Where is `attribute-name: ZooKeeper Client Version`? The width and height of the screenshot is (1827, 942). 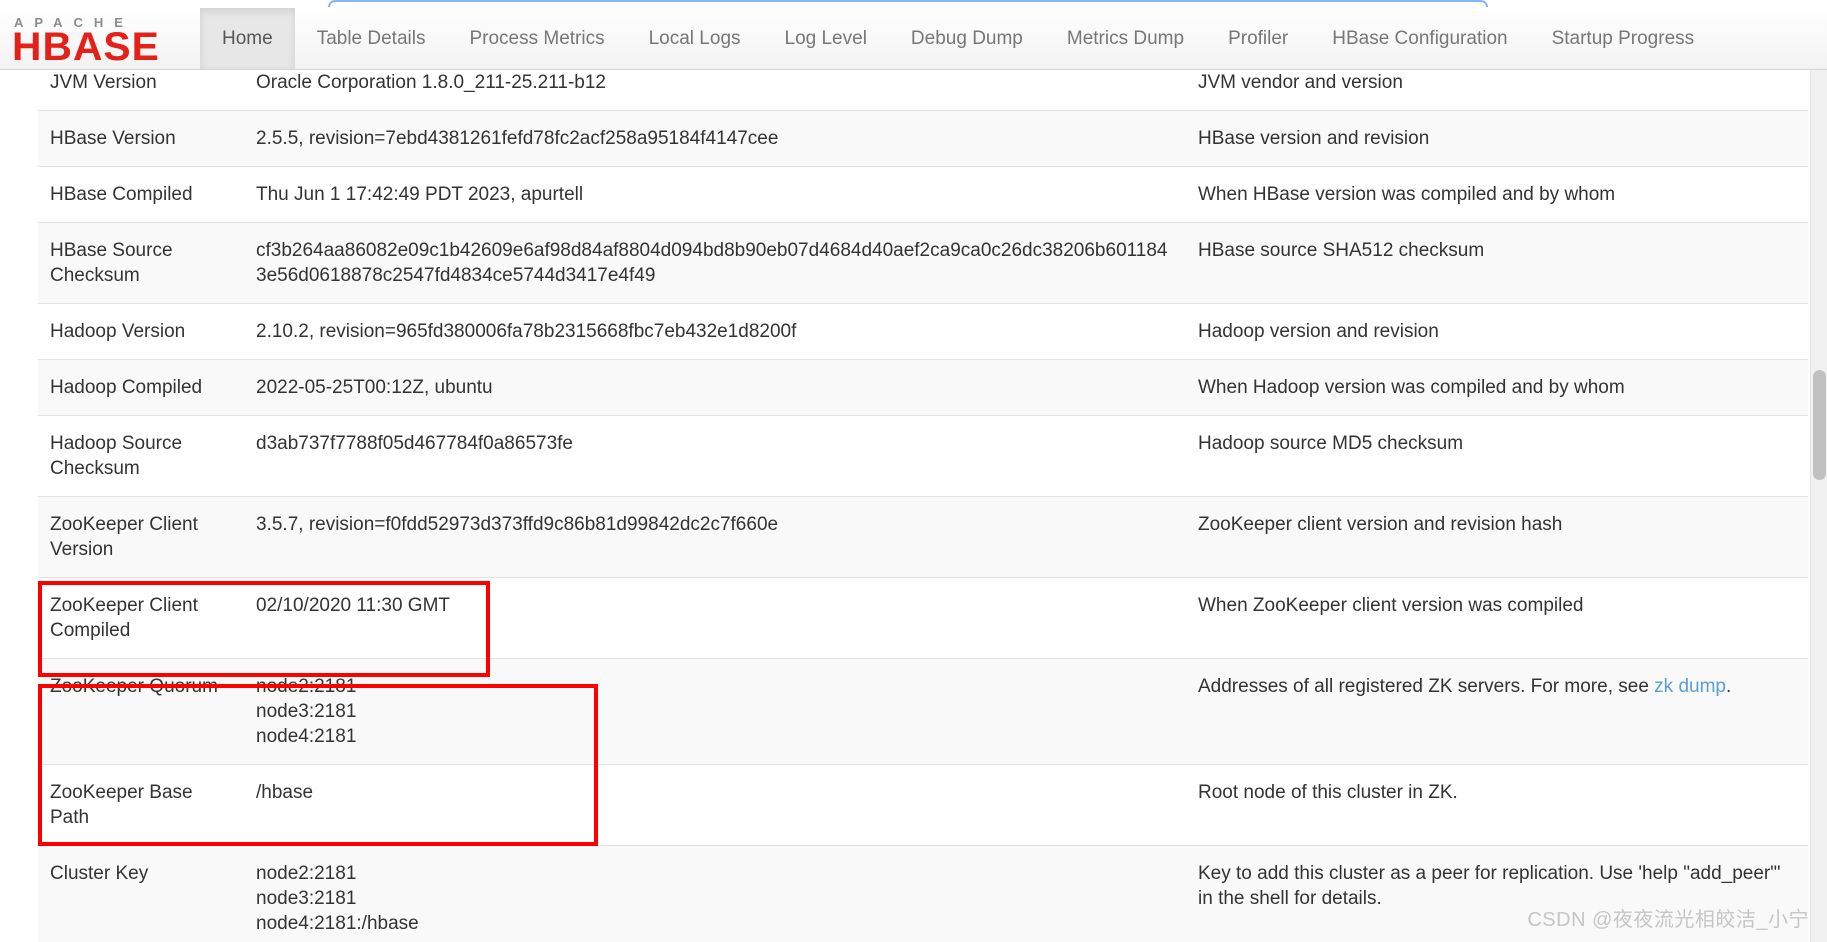
attribute-name: ZooKeeper Client Version is located at coordinates (138, 537).